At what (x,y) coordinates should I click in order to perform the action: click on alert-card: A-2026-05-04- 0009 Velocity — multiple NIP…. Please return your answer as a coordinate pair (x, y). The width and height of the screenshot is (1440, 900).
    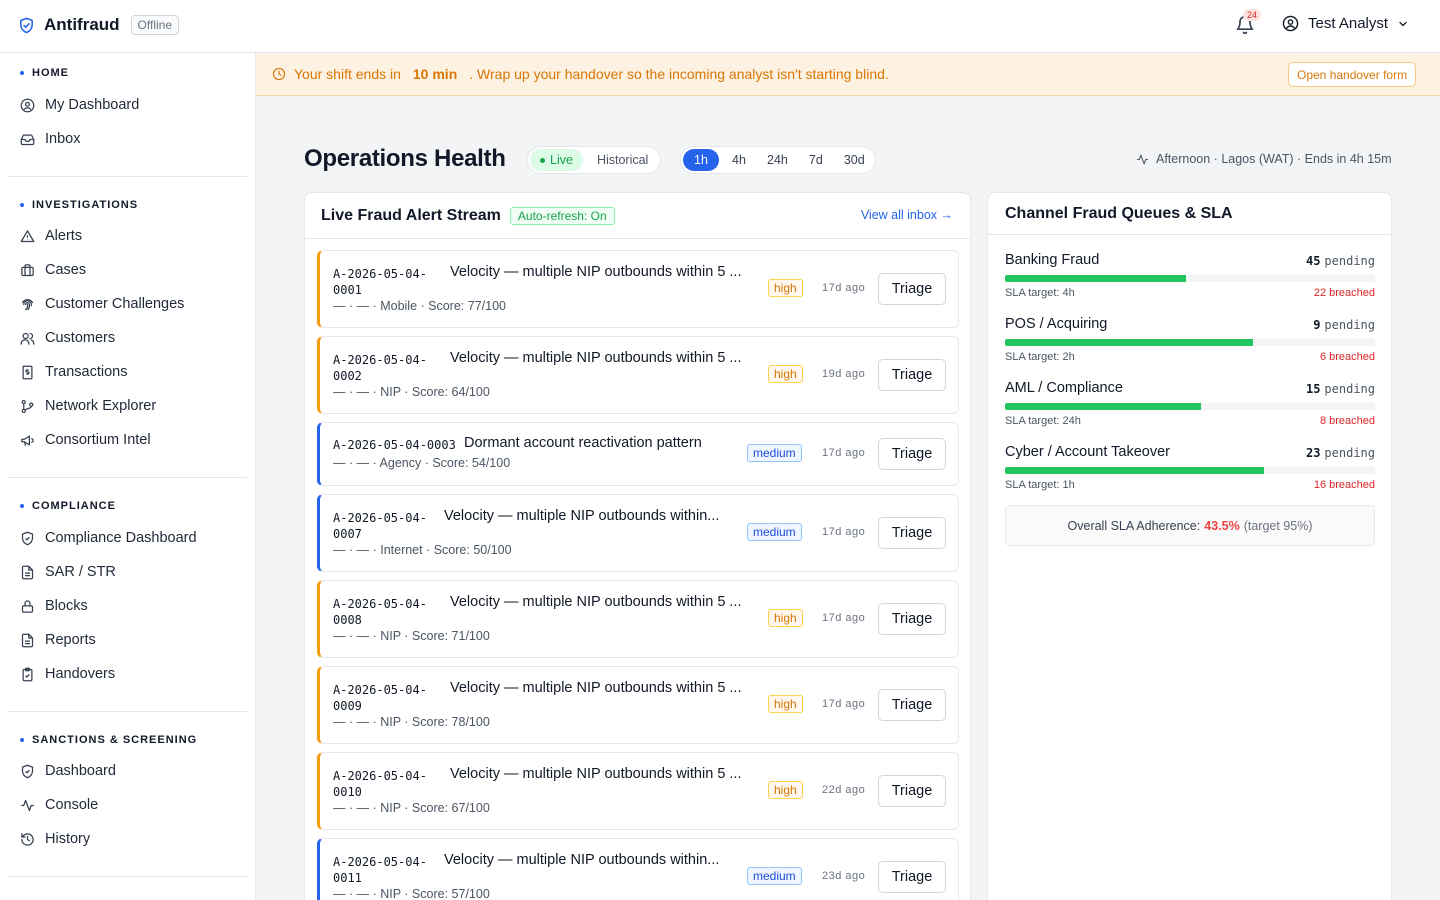
    Looking at the image, I should click on (638, 705).